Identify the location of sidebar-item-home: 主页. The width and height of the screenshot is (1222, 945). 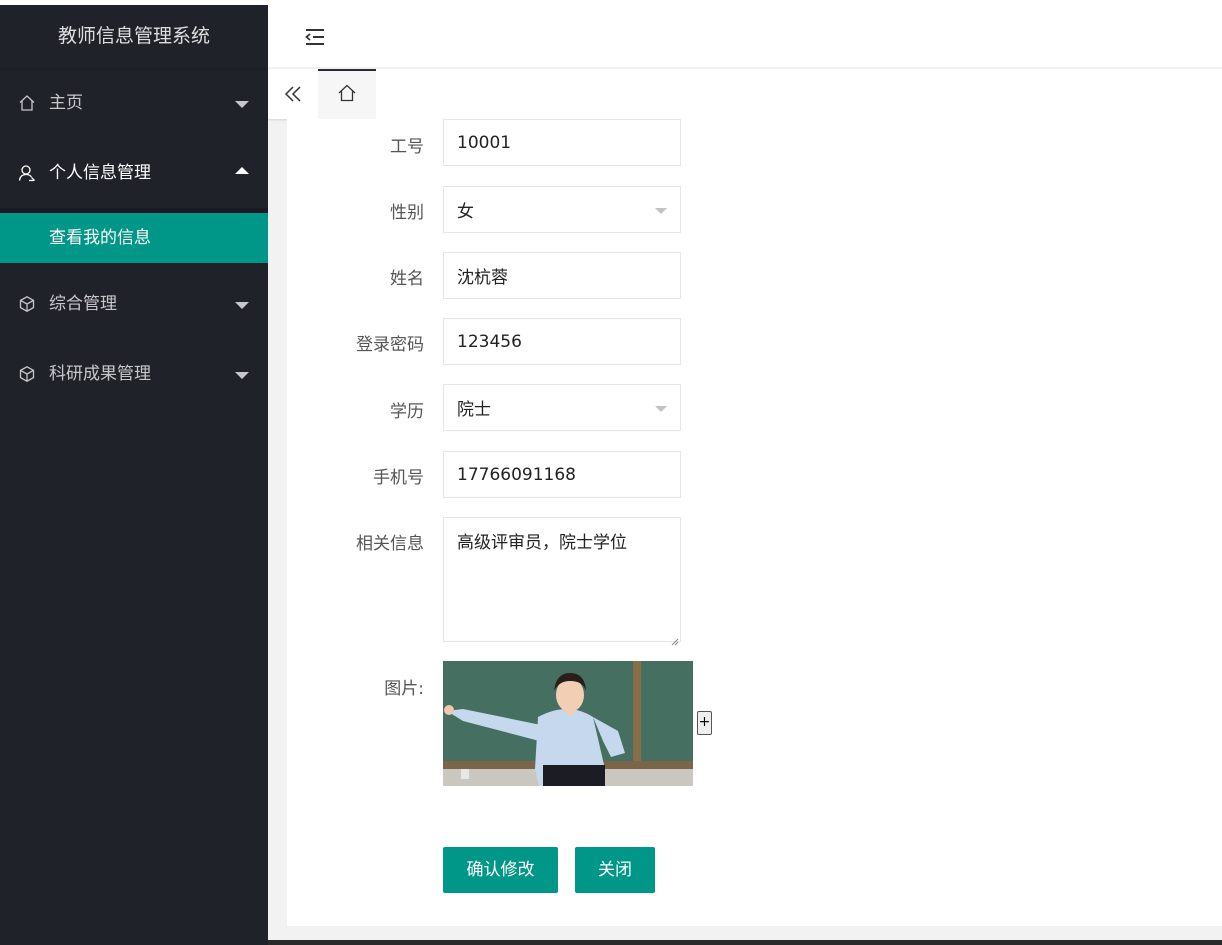
(134, 103).